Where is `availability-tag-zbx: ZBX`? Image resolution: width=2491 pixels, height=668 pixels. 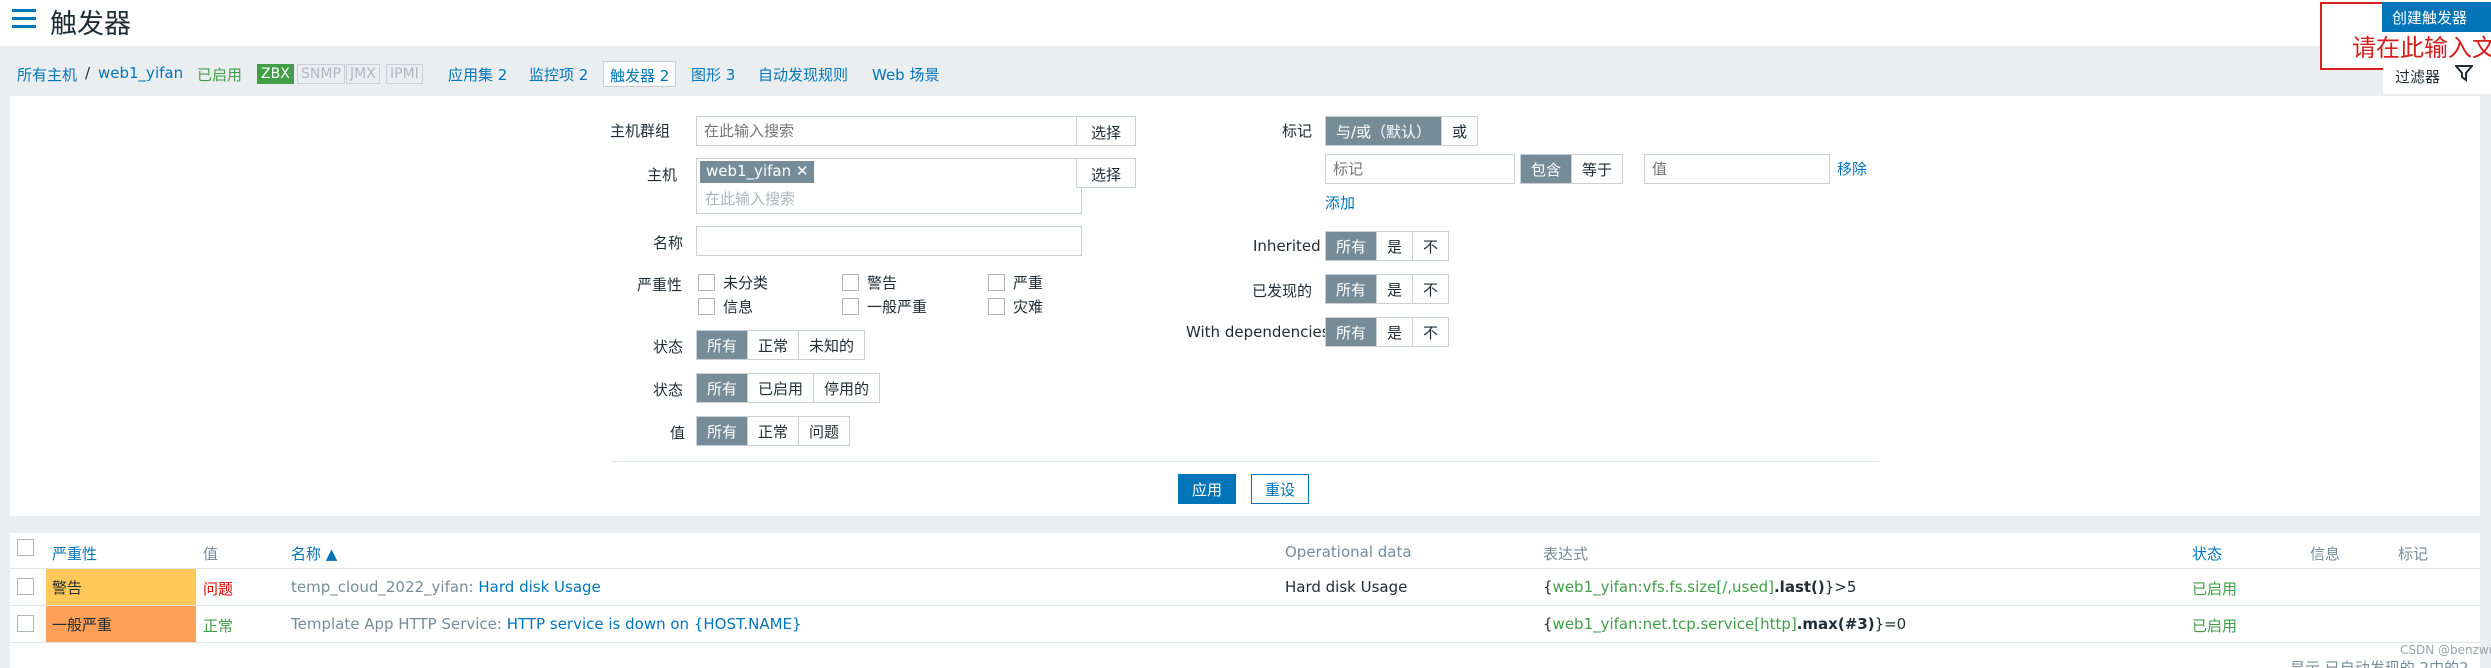 availability-tag-zbx: ZBX is located at coordinates (275, 74).